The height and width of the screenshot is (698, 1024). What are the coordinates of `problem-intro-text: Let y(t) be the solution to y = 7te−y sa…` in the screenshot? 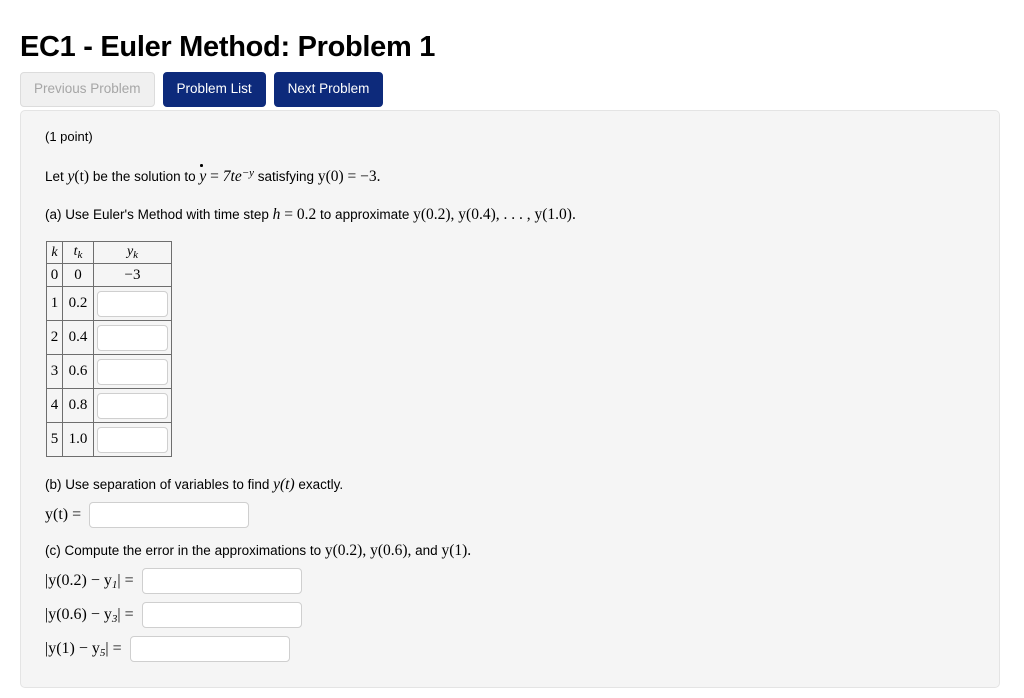 It's located at (513, 175).